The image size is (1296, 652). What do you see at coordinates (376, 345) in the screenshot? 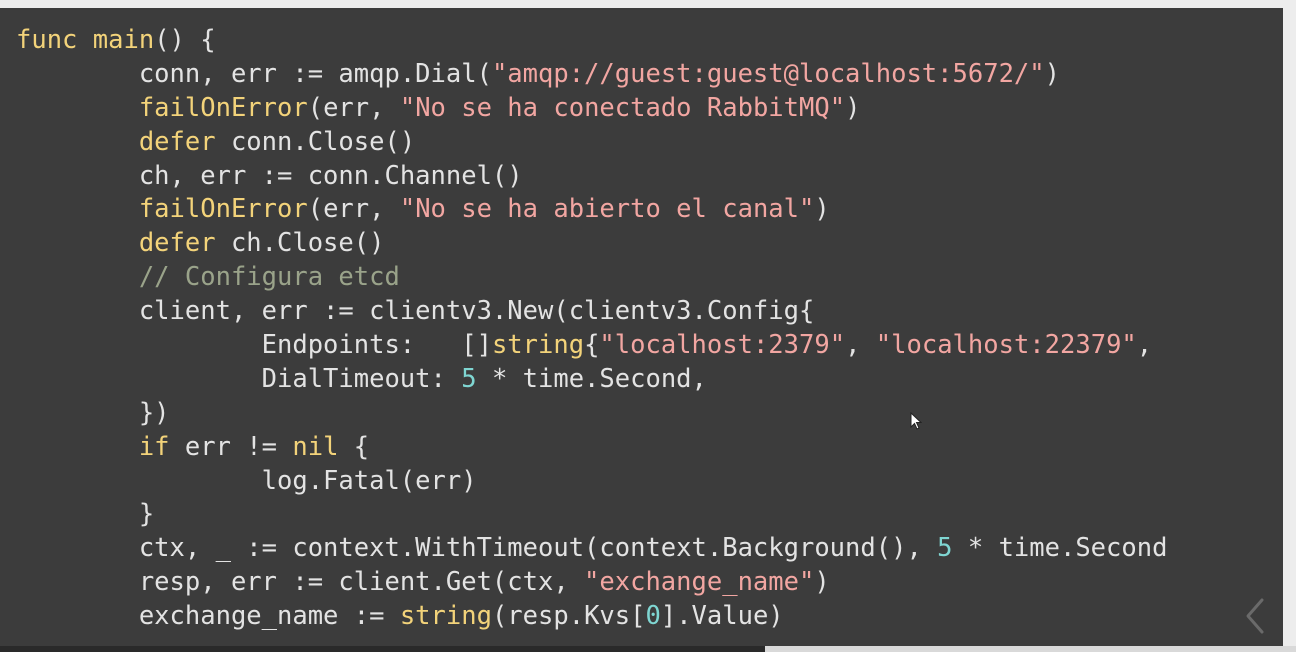
I see `code-token-plain: Endpoints: []` at bounding box center [376, 345].